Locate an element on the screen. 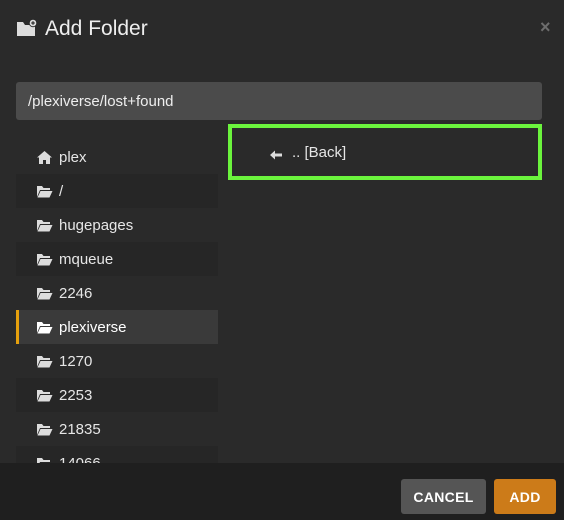 The image size is (564, 520). sidebar-item-plex: plex is located at coordinates (117, 157).